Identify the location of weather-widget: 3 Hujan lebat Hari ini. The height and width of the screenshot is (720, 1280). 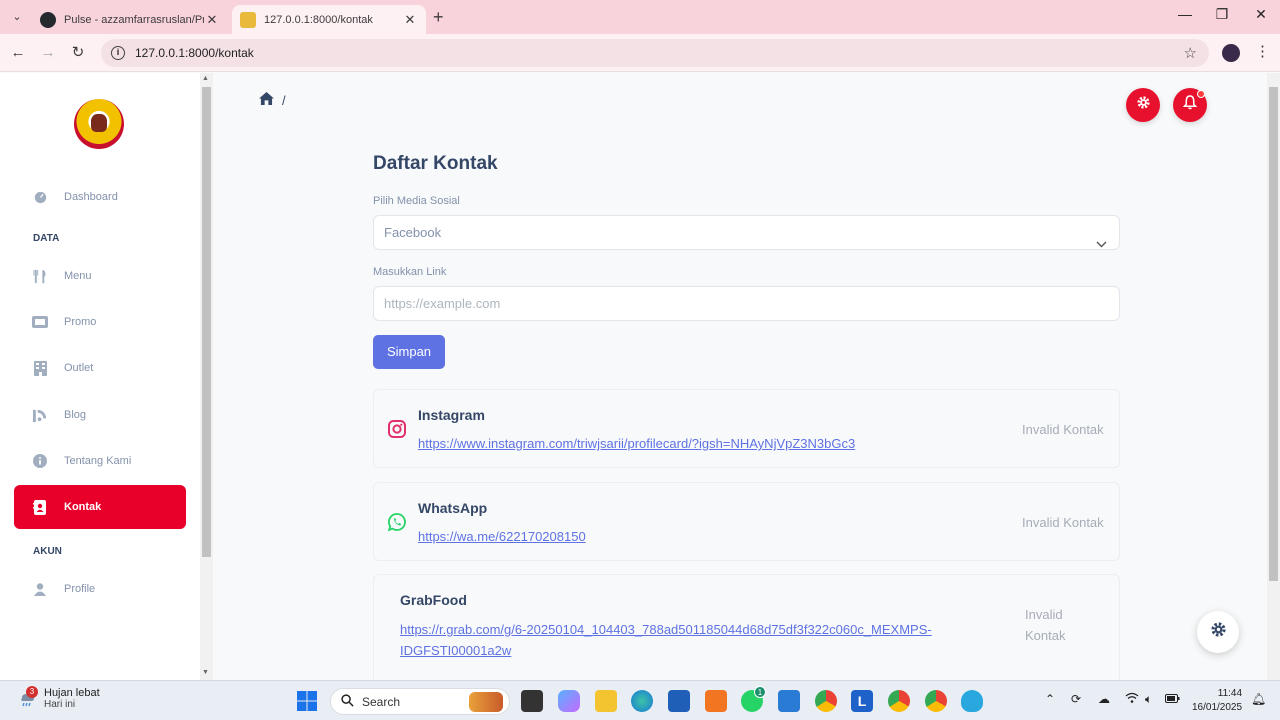
(59, 697).